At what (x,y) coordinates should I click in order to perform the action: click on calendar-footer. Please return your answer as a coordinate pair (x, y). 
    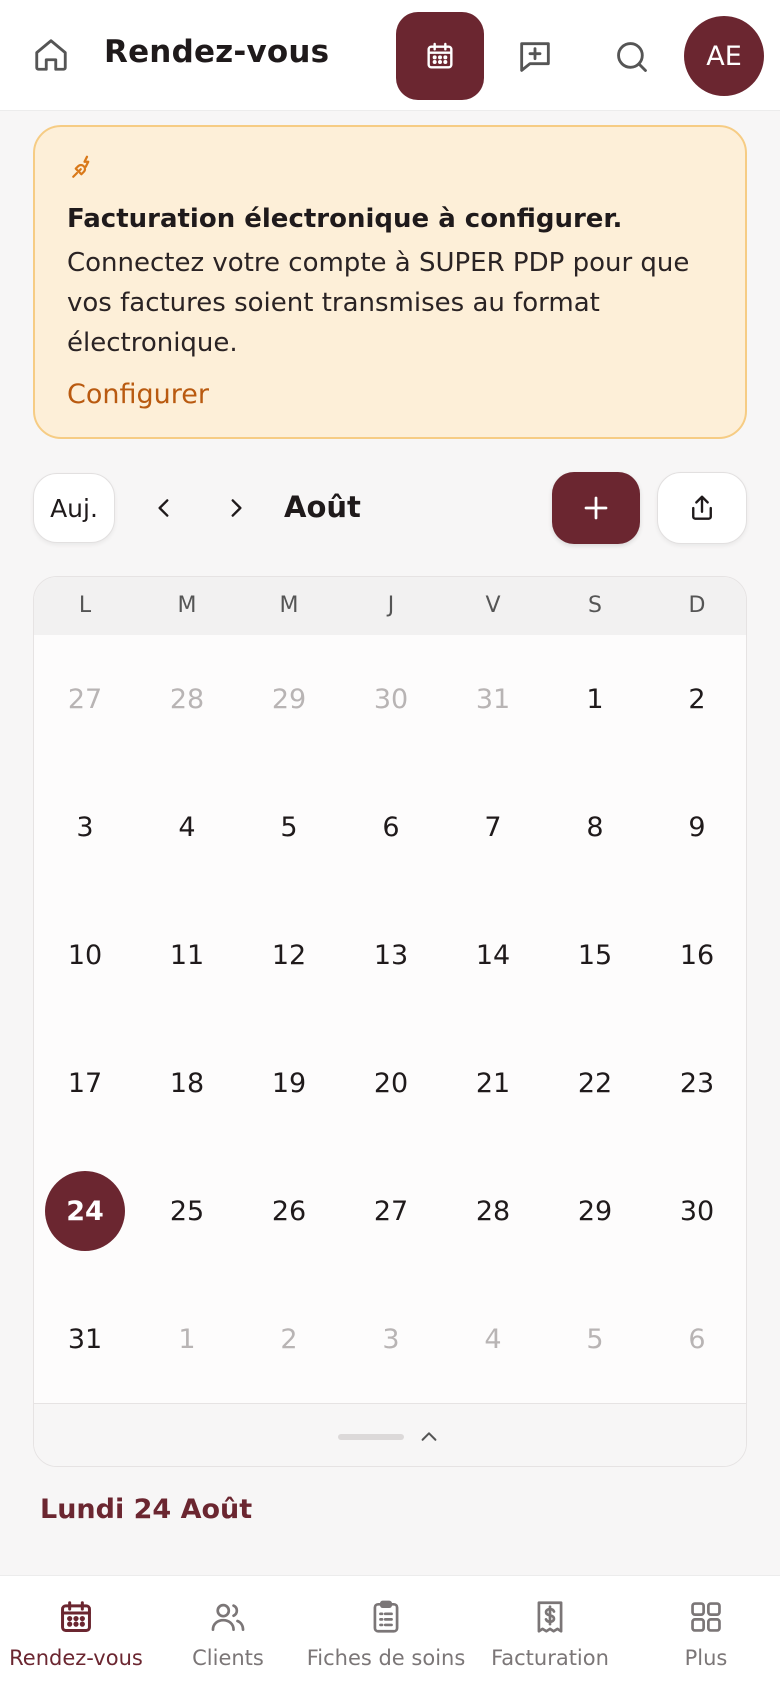
    Looking at the image, I should click on (390, 1434).